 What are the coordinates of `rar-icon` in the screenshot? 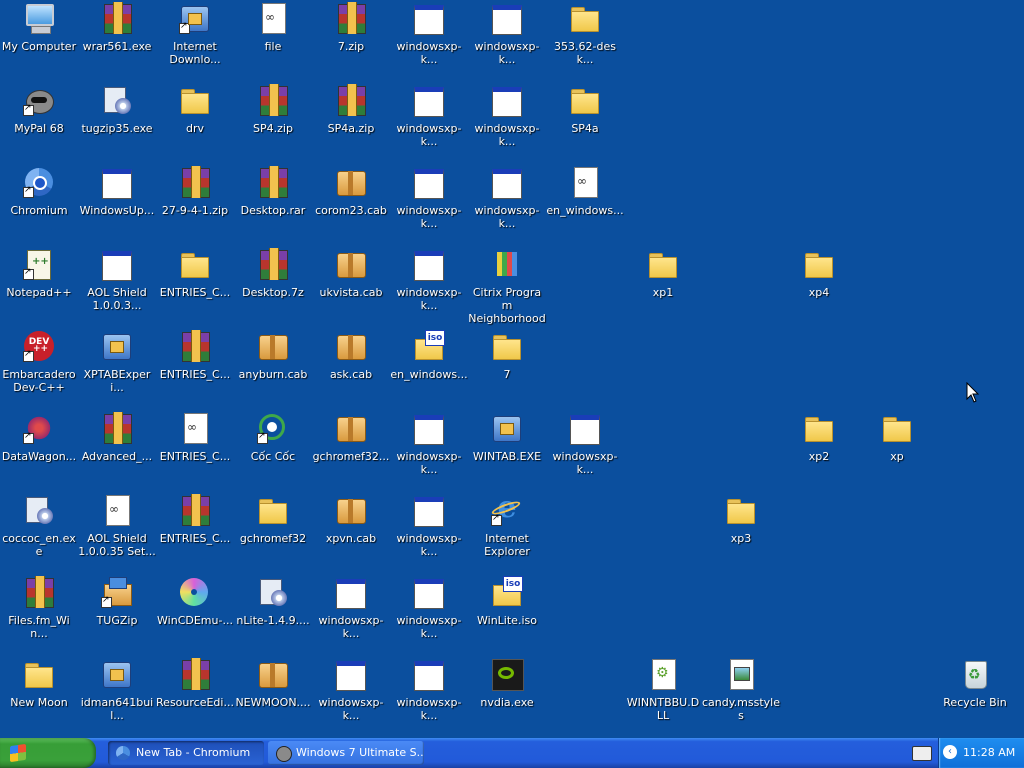 It's located at (195, 182).